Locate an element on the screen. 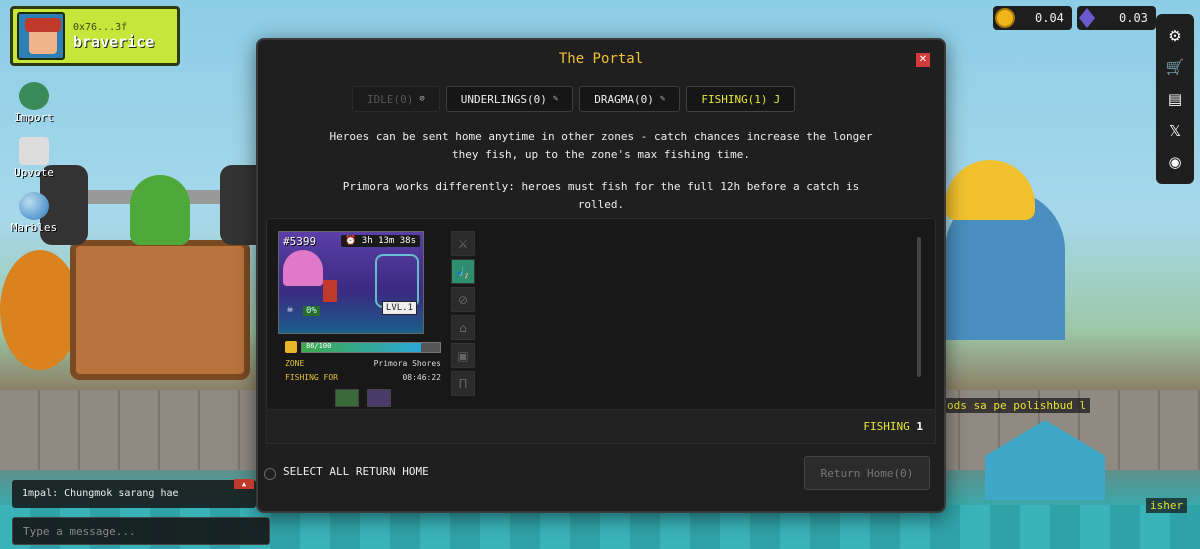 This screenshot has width=1200, height=549. frog-character is located at coordinates (160, 210).